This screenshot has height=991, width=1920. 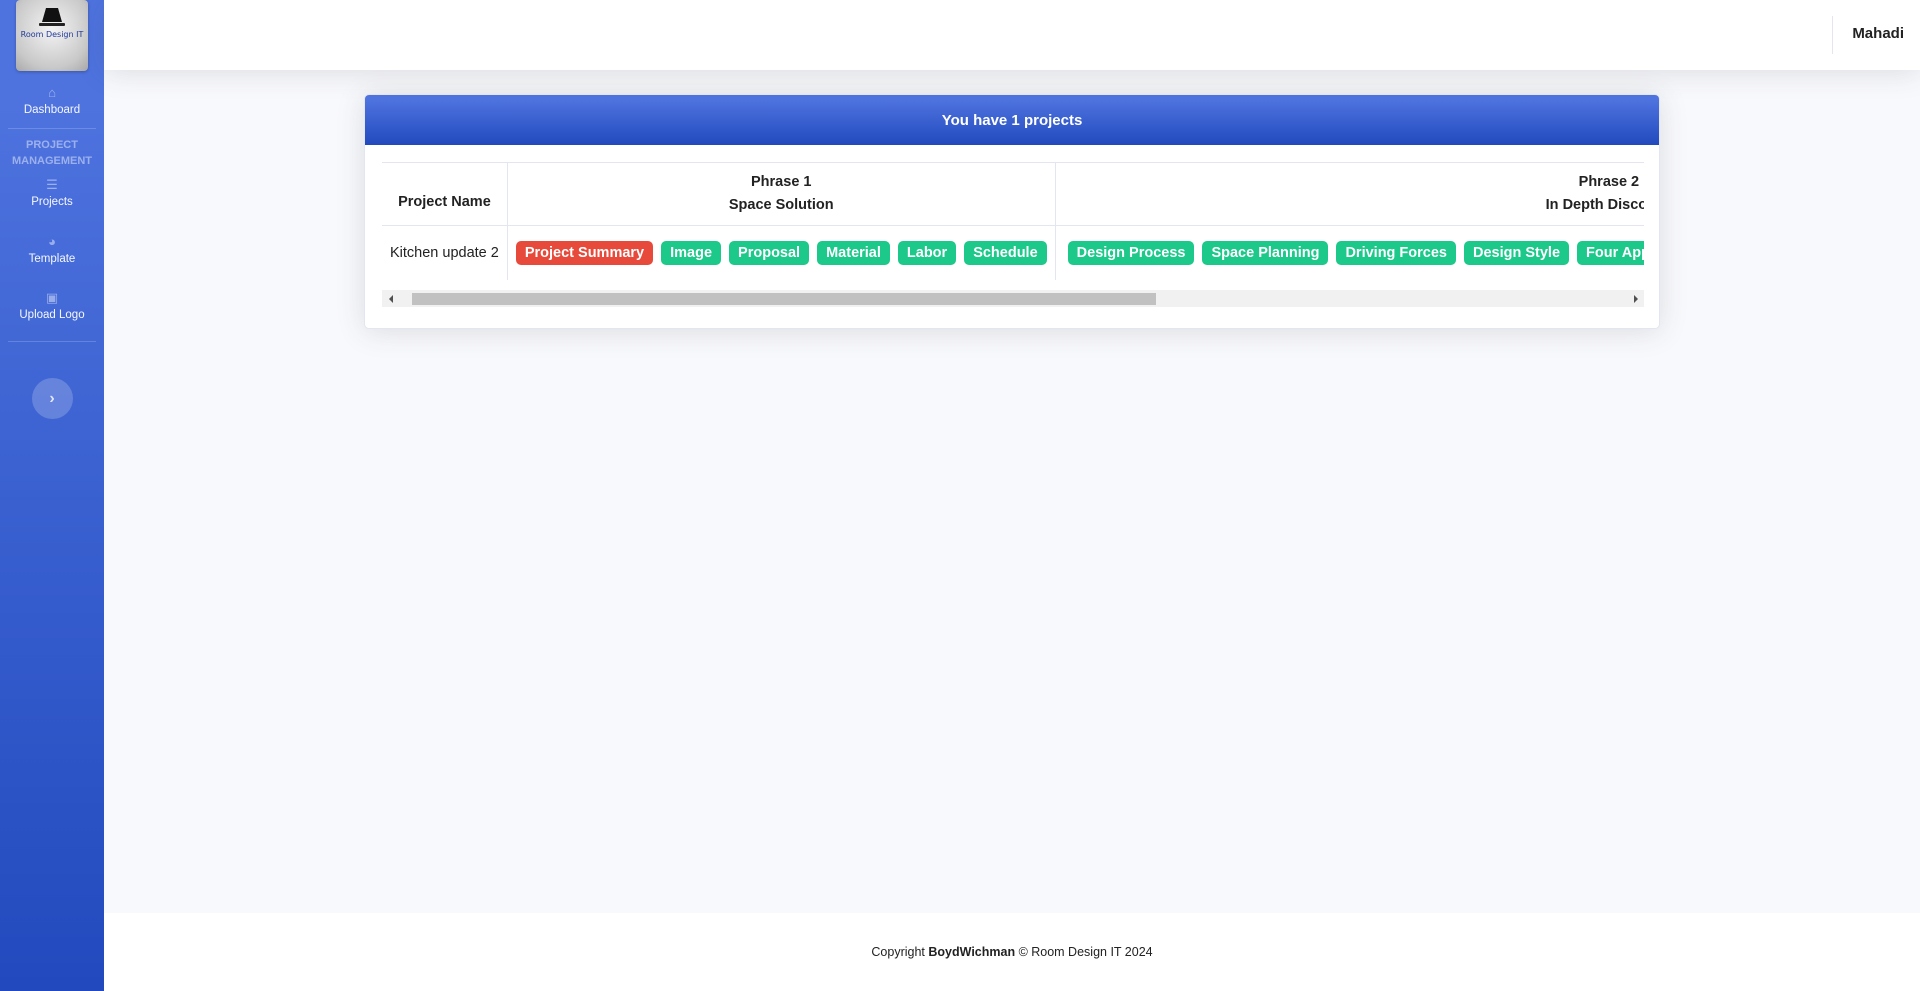 I want to click on design-style-button: Design Style, so click(x=1516, y=253).